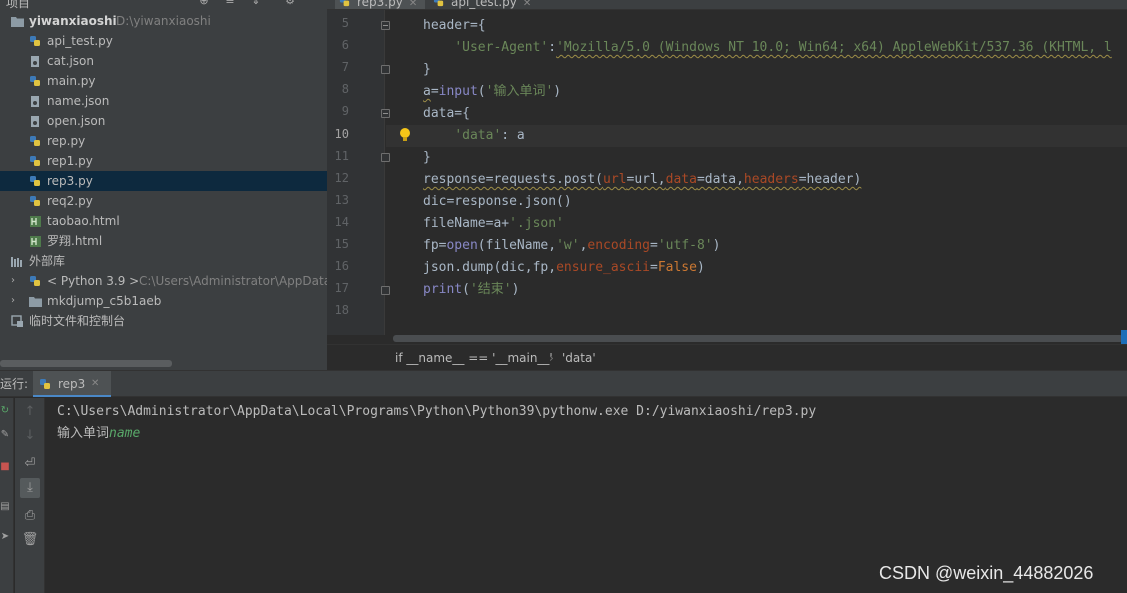  I want to click on code-line-9: data={, so click(446, 114).